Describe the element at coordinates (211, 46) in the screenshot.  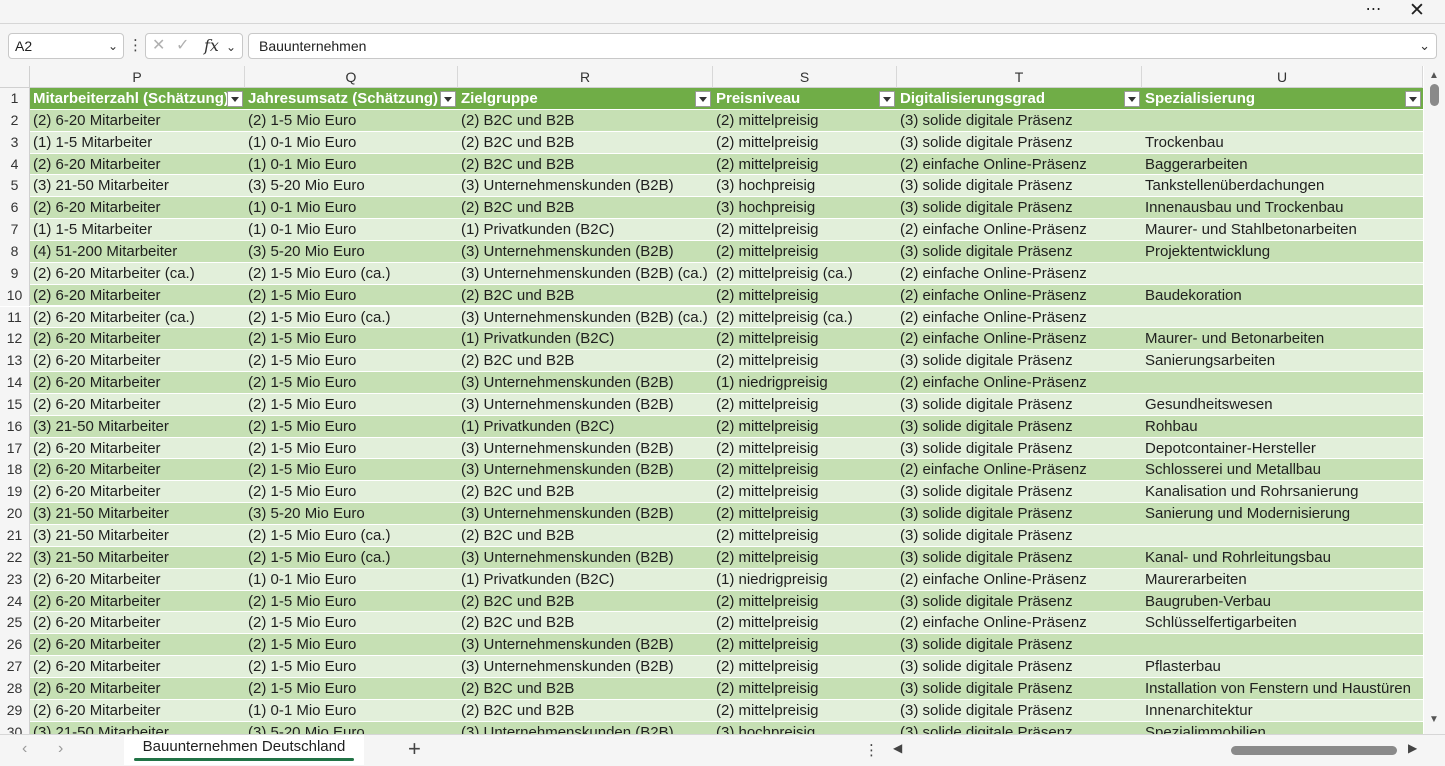
I see `insert-function-icon: fx` at that location.